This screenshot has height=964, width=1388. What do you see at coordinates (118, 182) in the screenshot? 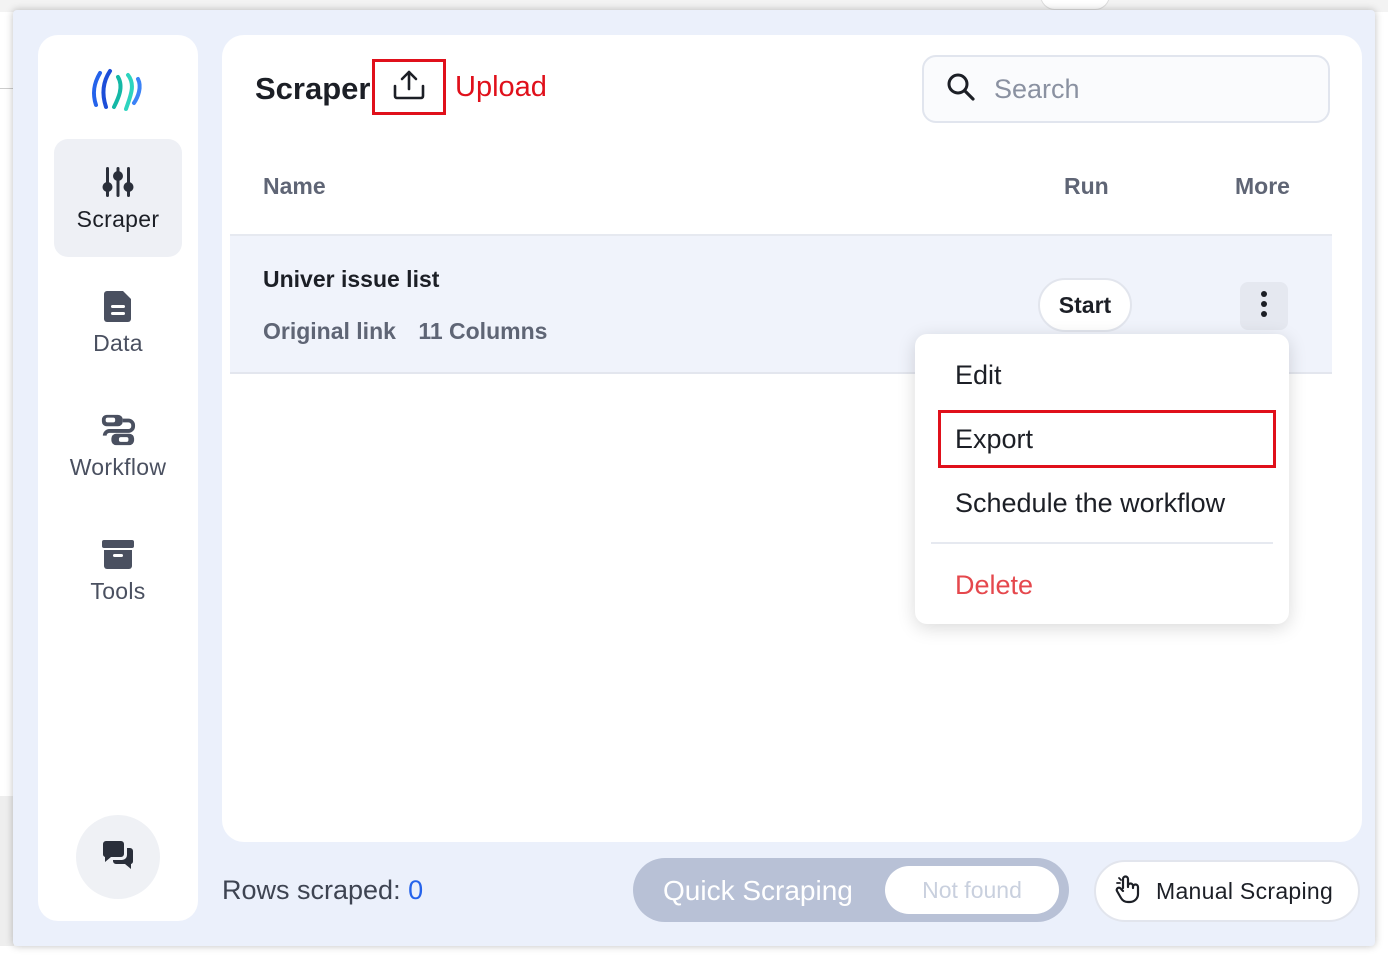
I see `sliders-icon` at bounding box center [118, 182].